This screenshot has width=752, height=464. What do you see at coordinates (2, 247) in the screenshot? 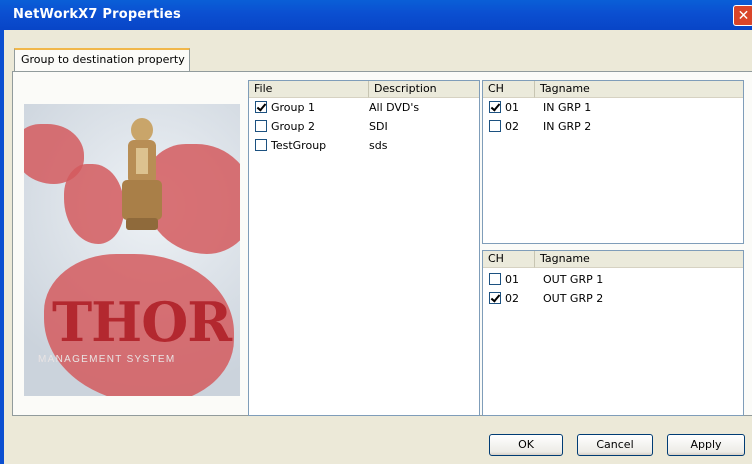
I see `window-border` at bounding box center [2, 247].